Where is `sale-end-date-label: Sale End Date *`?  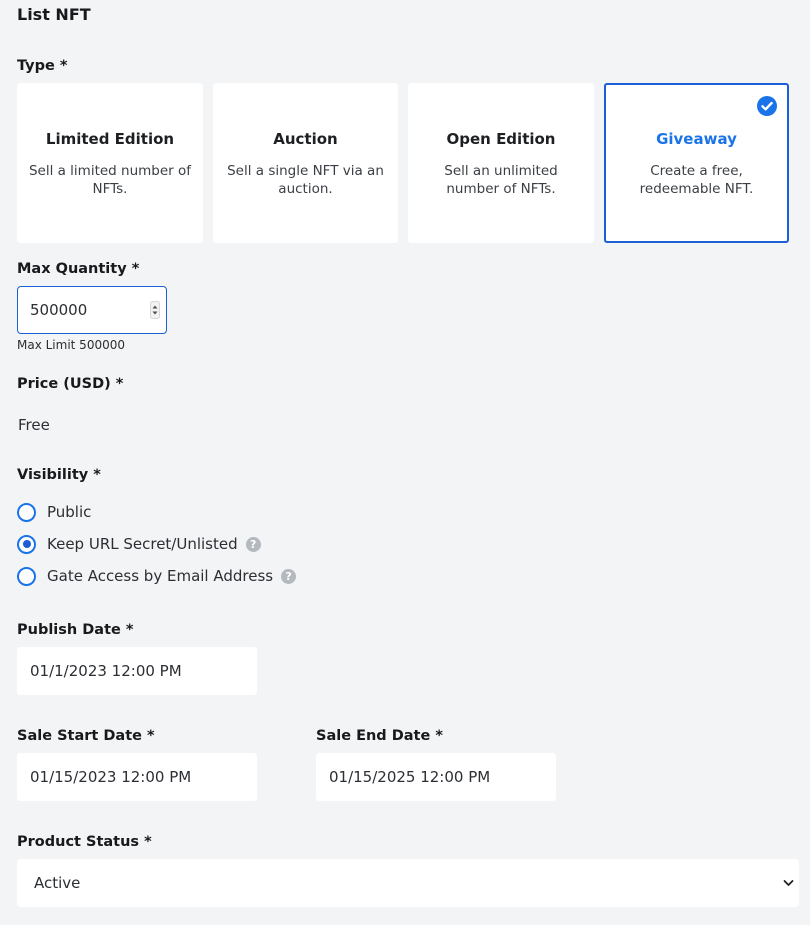 sale-end-date-label: Sale End Date * is located at coordinates (379, 736).